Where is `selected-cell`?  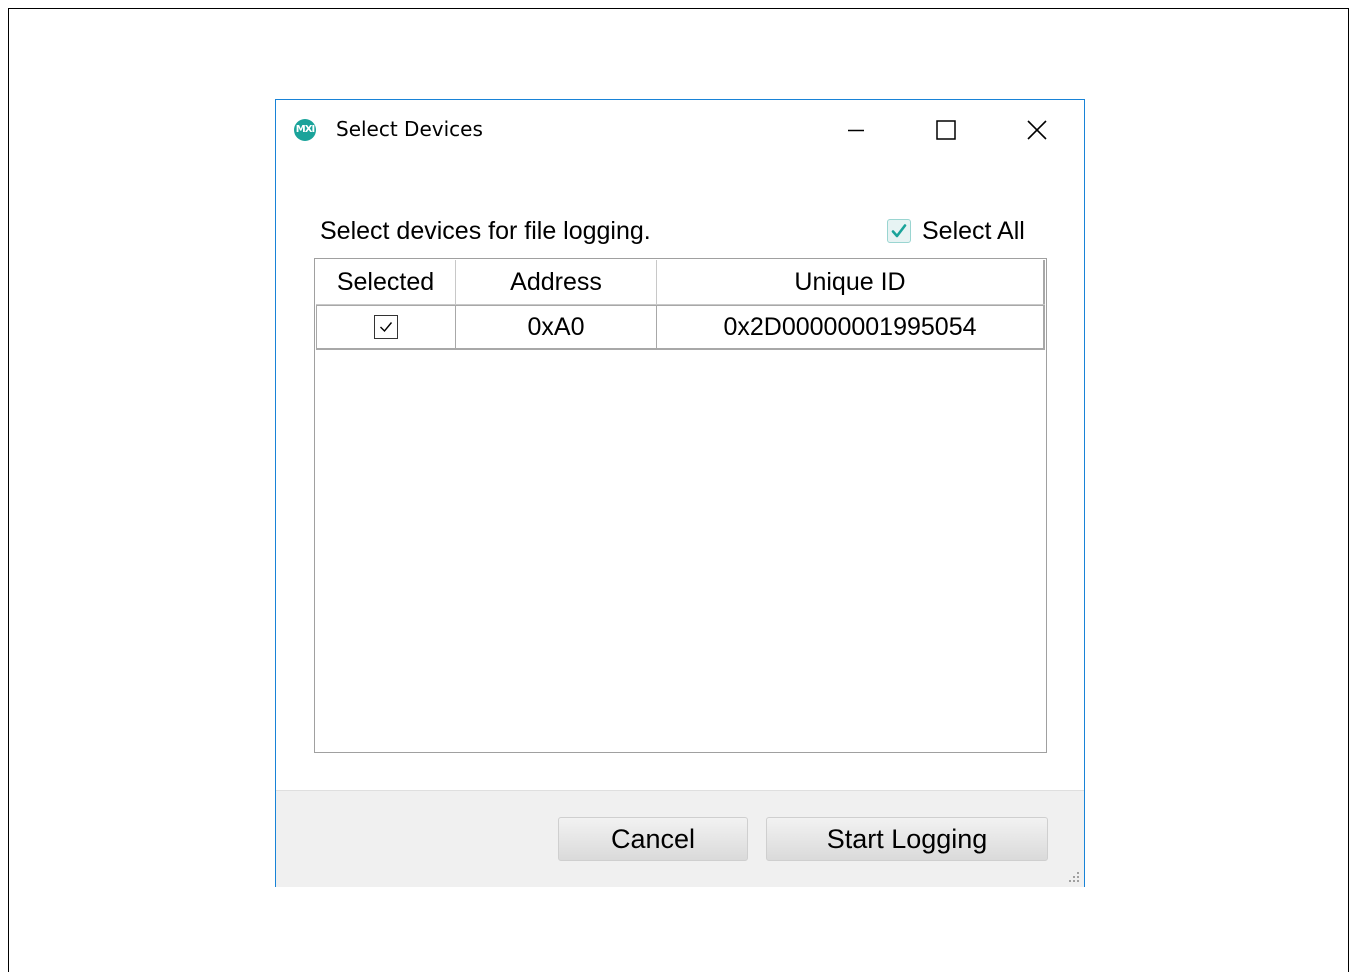
selected-cell is located at coordinates (386, 327).